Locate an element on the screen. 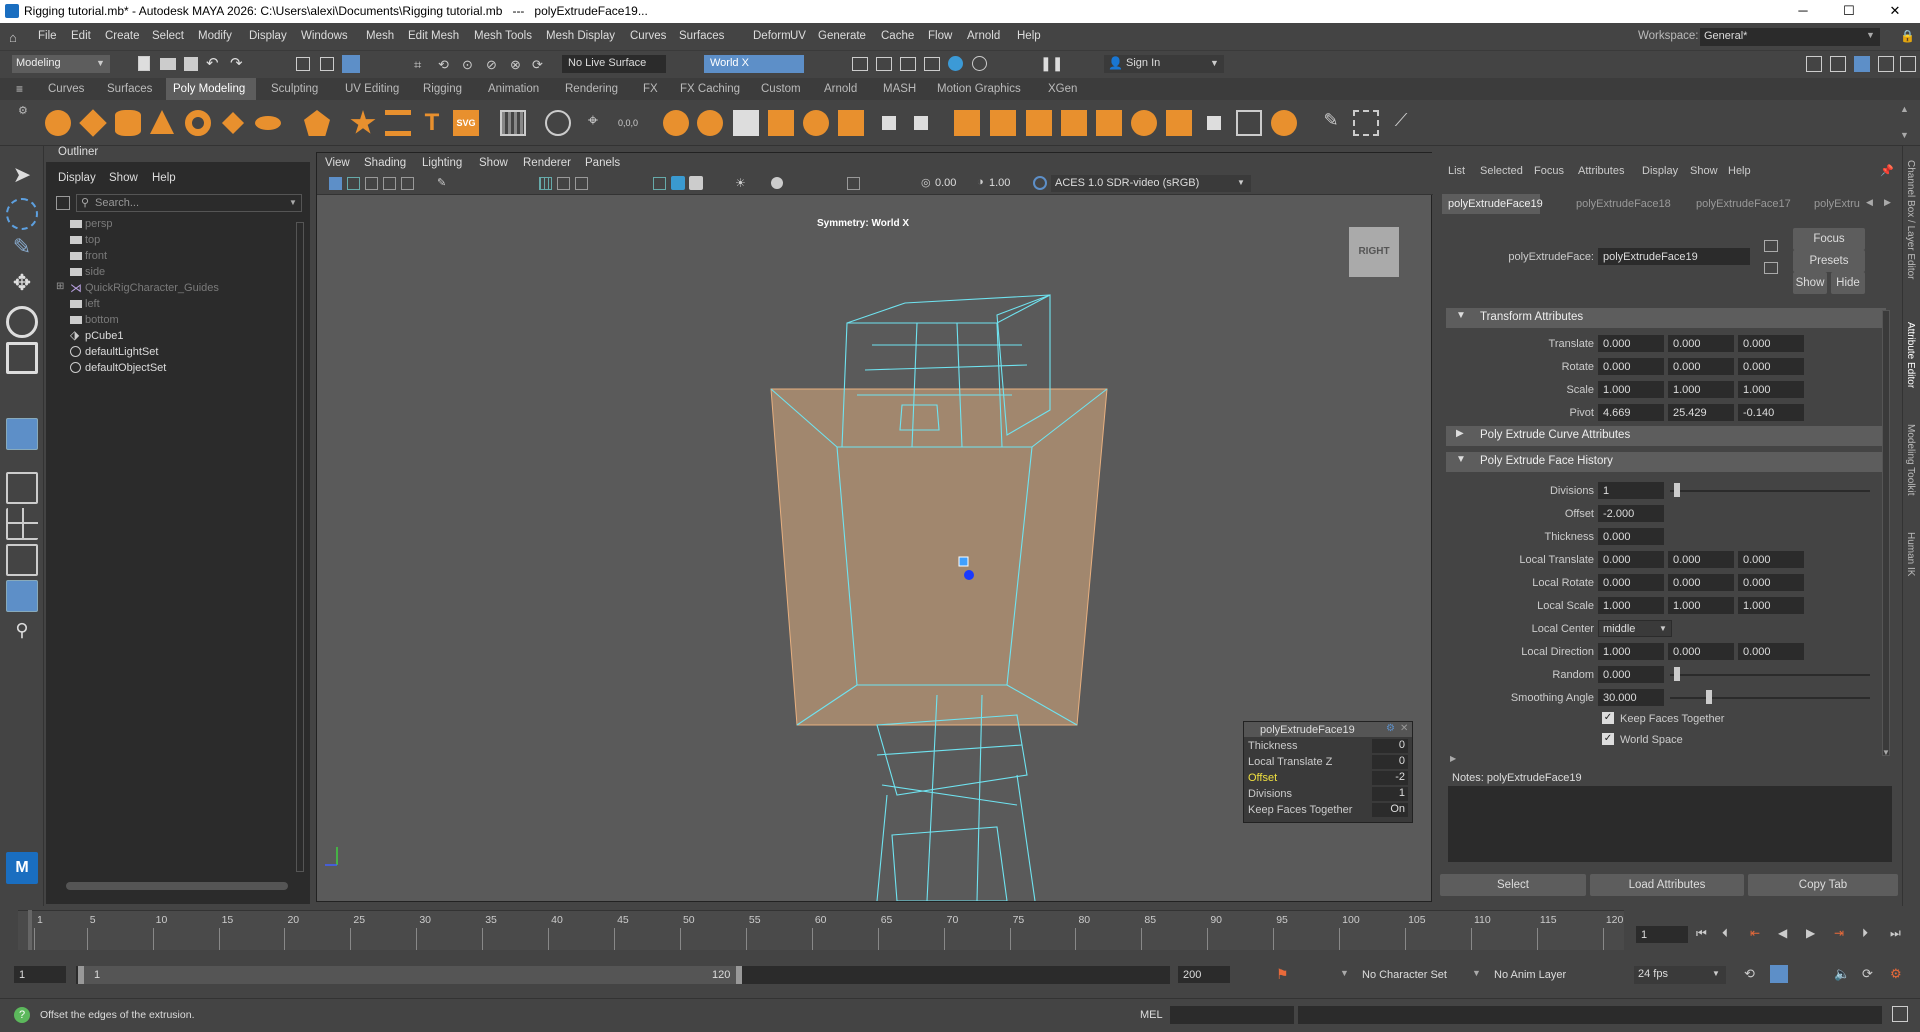 This screenshot has width=1920, height=1032. shelf-menu-icon: ≡ is located at coordinates (19, 89).